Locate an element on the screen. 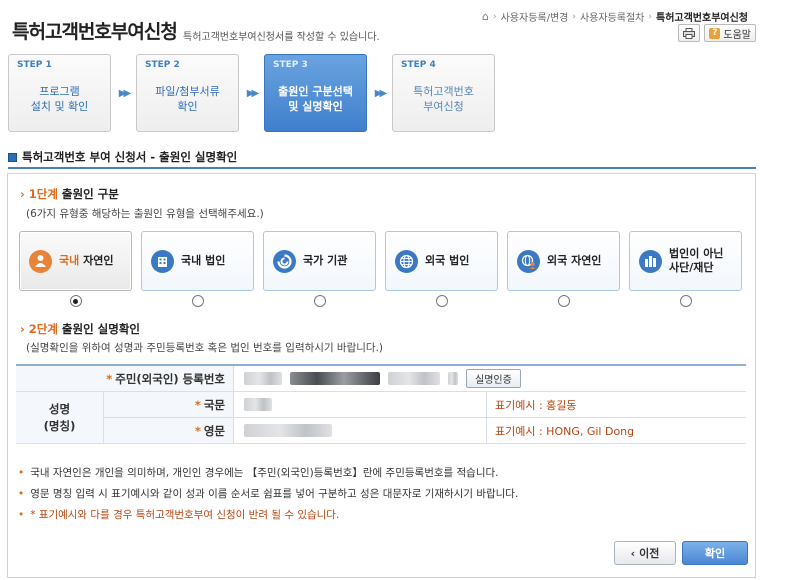 This screenshot has width=788, height=580. type-domestic-corporation: 국내 법인 is located at coordinates (197, 261).